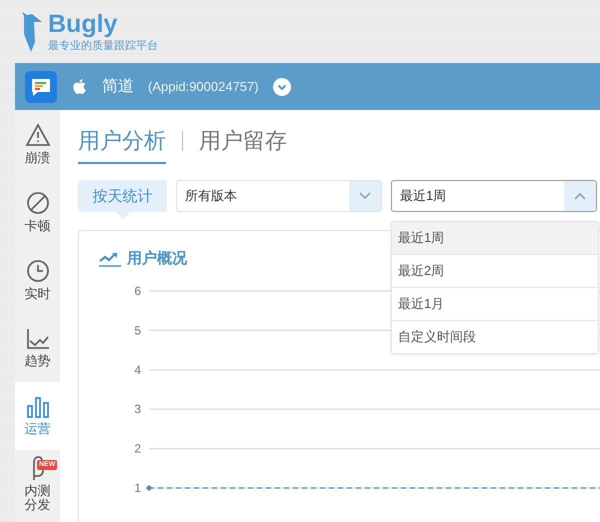  I want to click on tab-pointer-icon, so click(123, 215).